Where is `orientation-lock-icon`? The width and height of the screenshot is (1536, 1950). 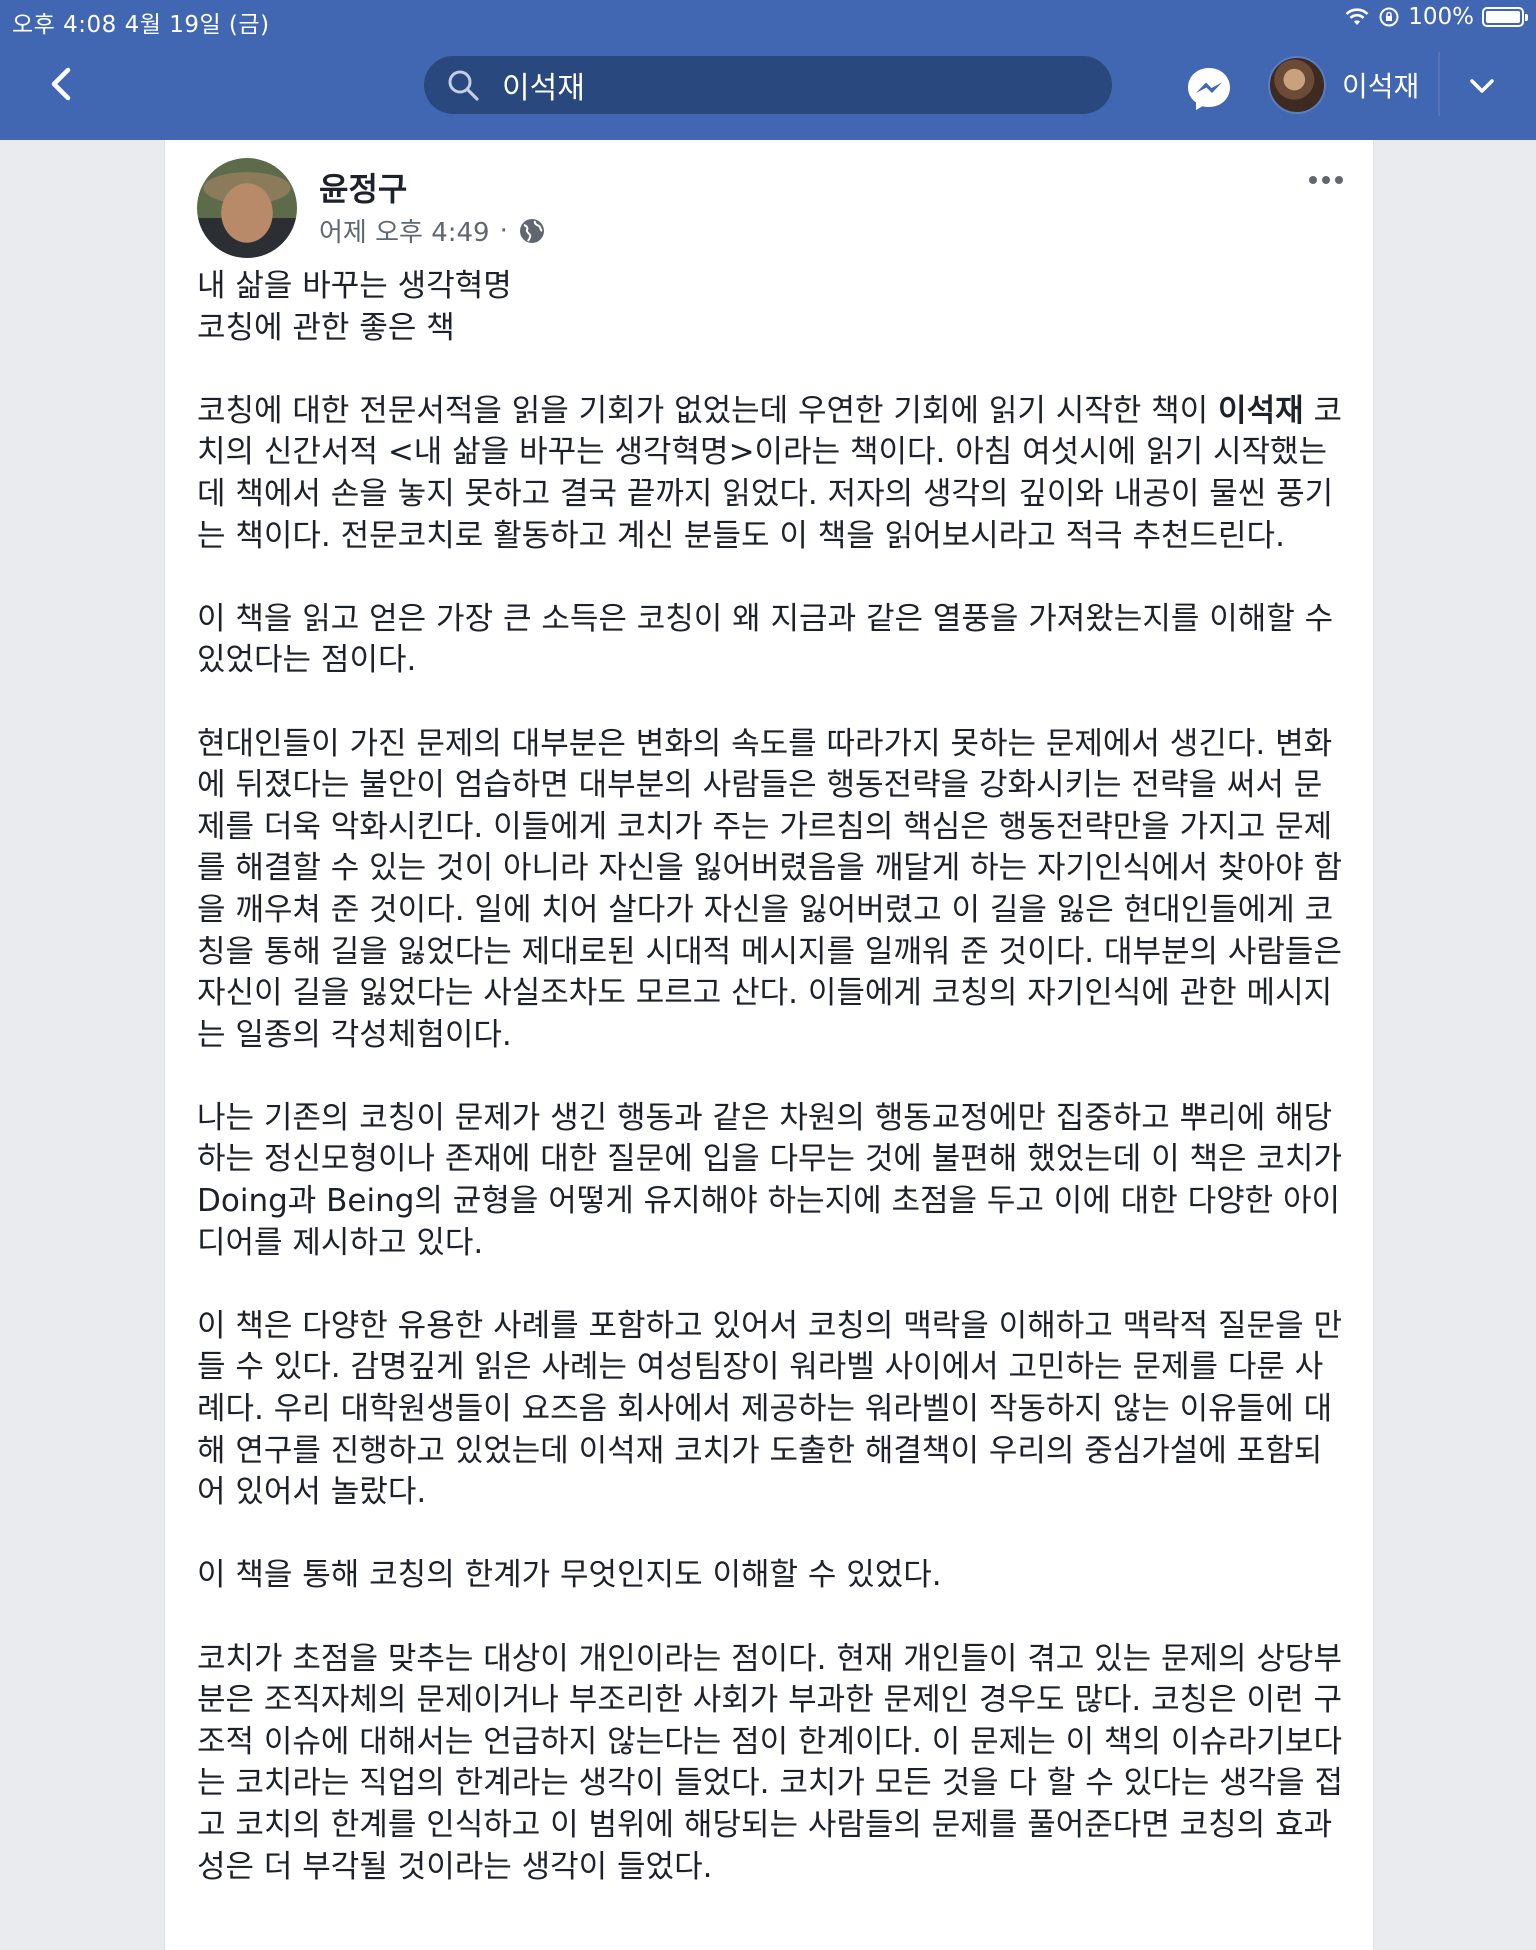
orientation-lock-icon is located at coordinates (1389, 17).